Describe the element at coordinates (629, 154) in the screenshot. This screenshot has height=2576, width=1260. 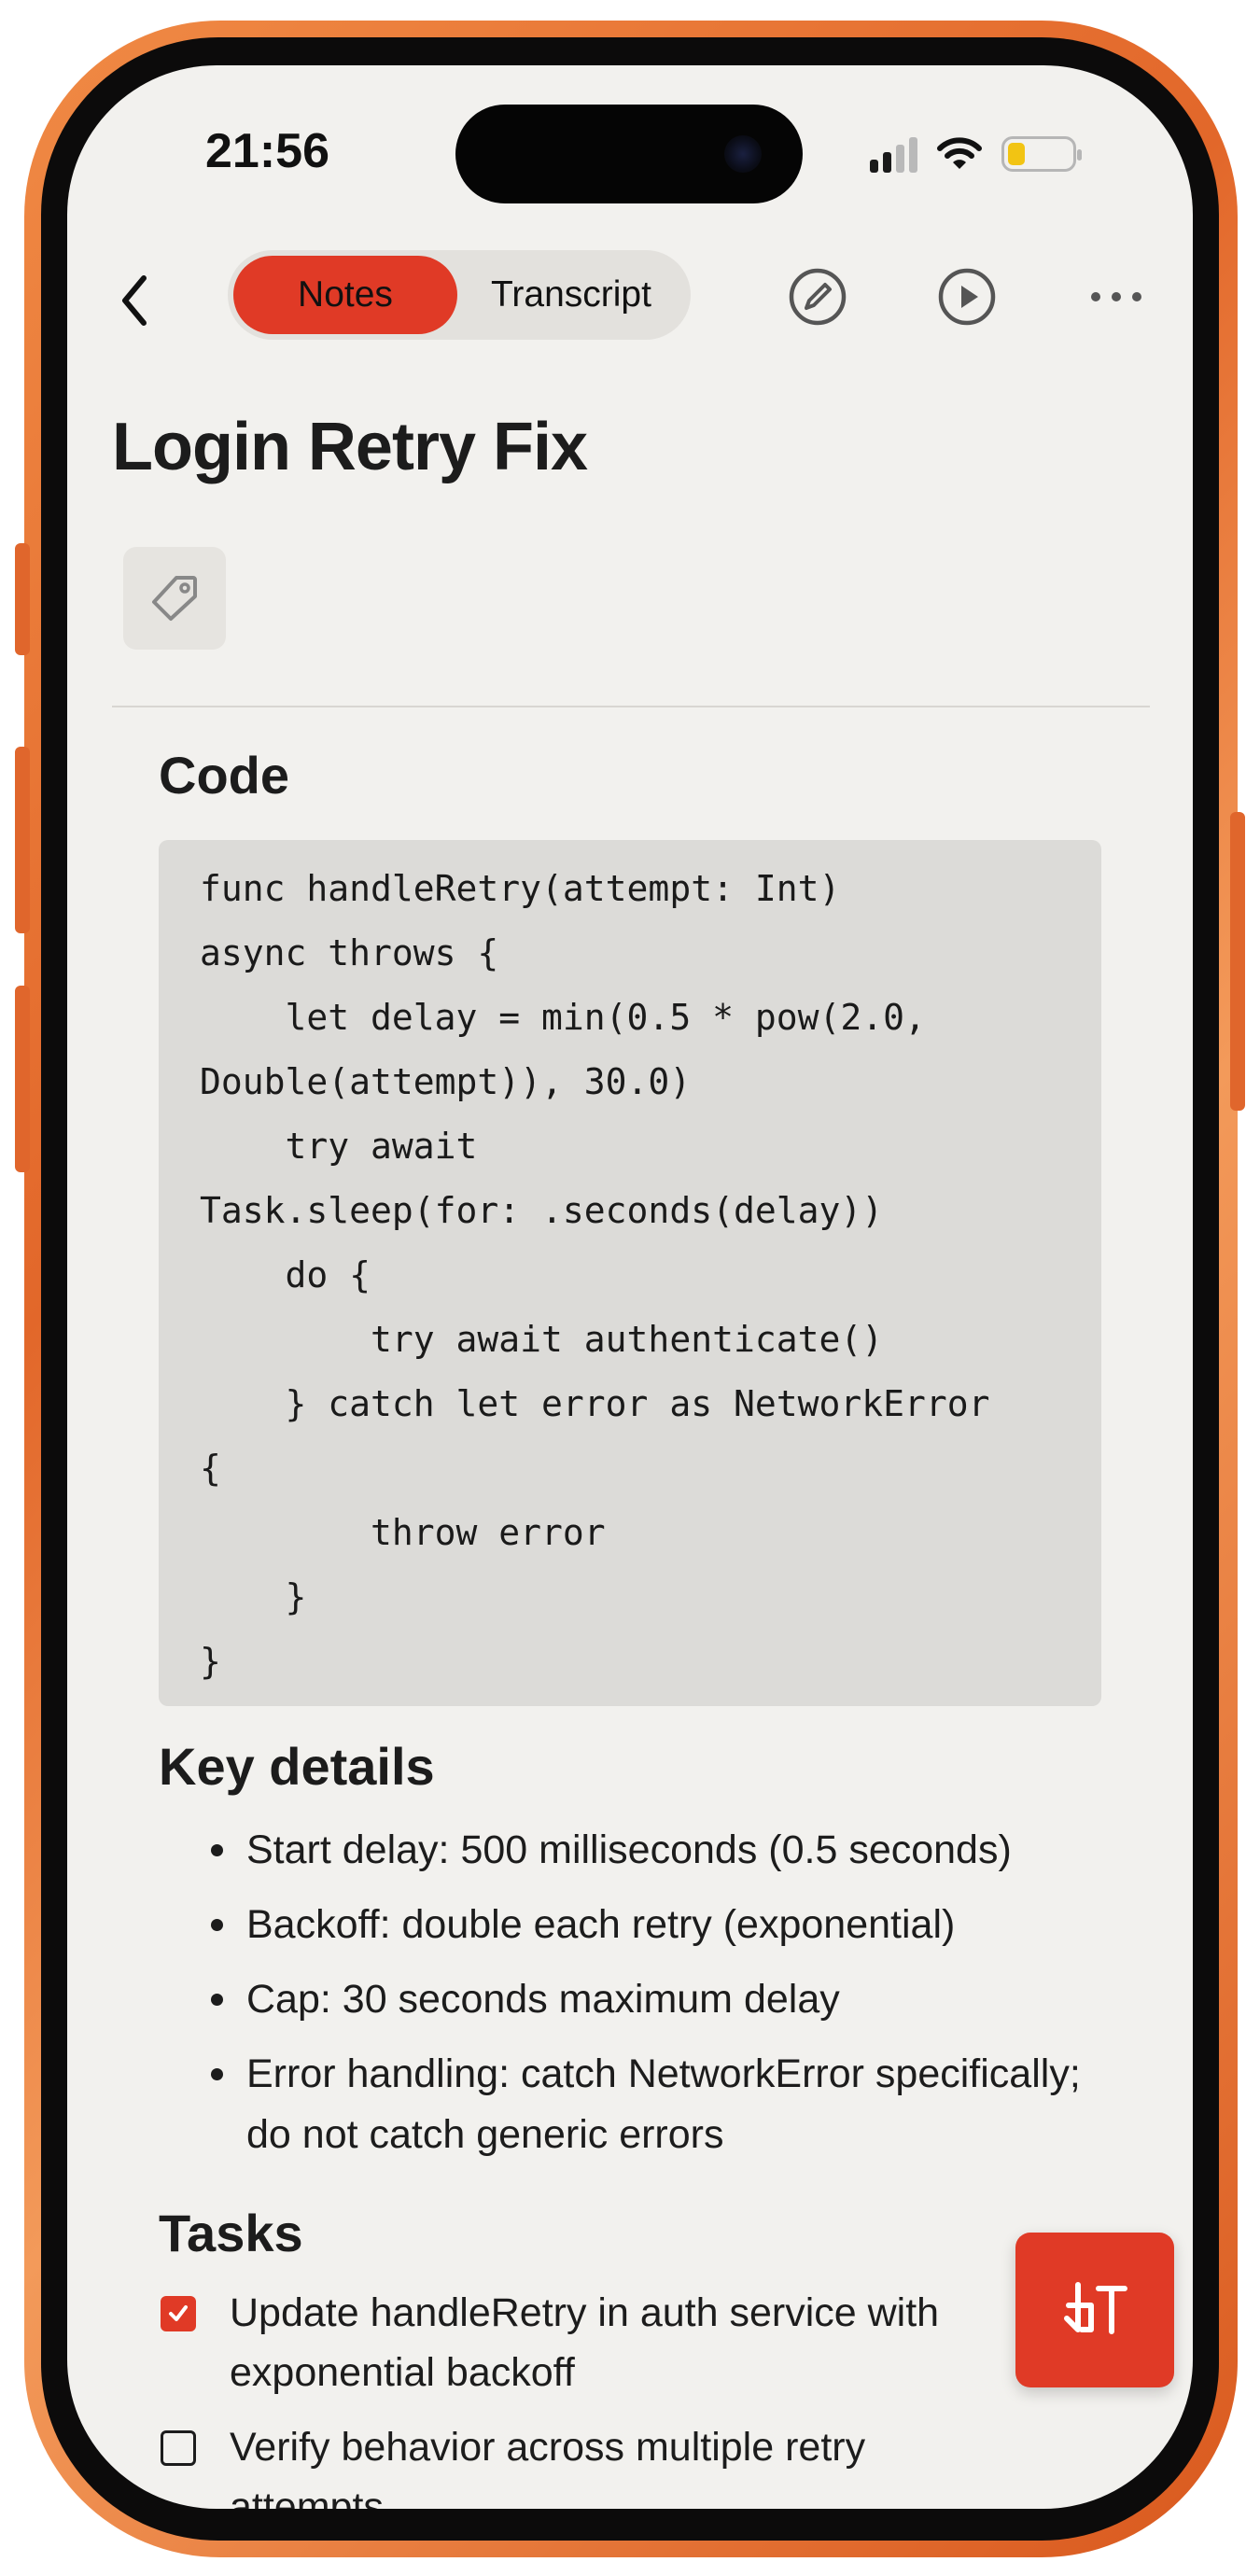
I see `dynamic-island` at that location.